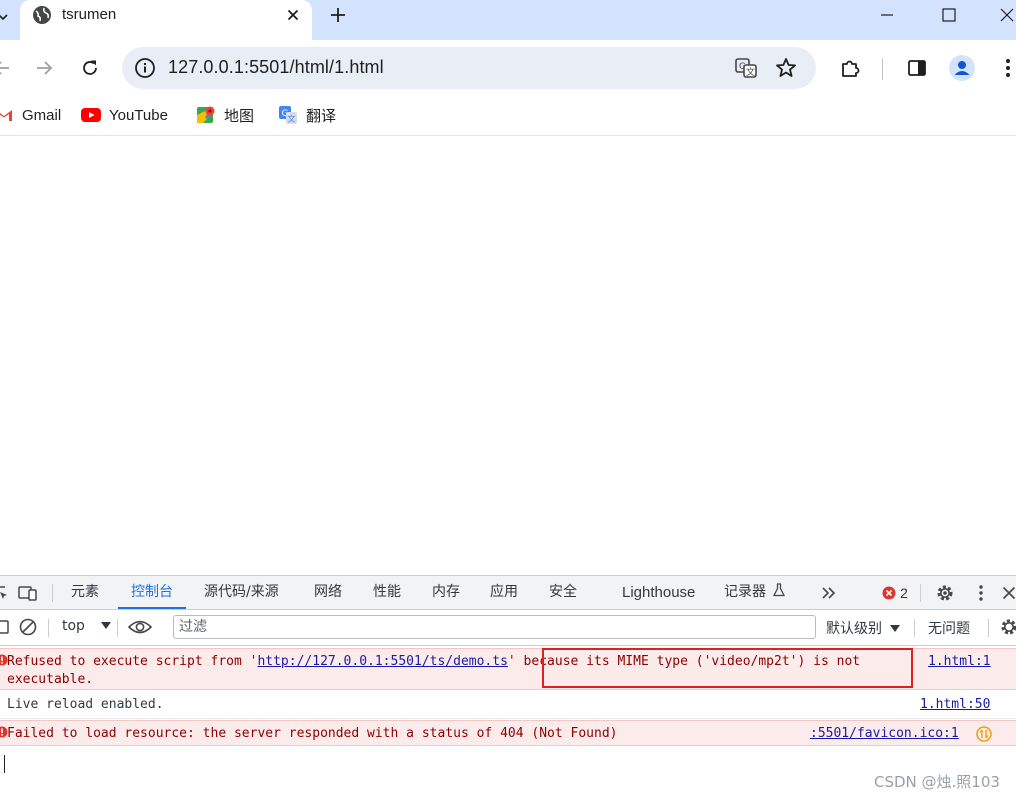 The height and width of the screenshot is (798, 1016). I want to click on tab-elements: 元素, so click(85, 592).